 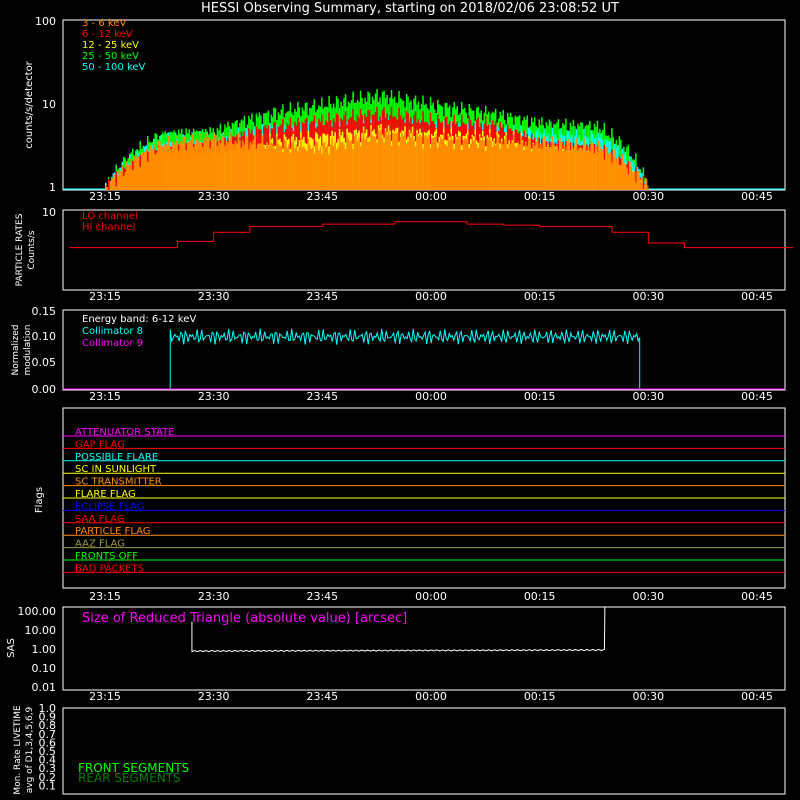 I want to click on y-label-livetime-1: Mon. Rate LIVETIME, so click(x=18, y=750).